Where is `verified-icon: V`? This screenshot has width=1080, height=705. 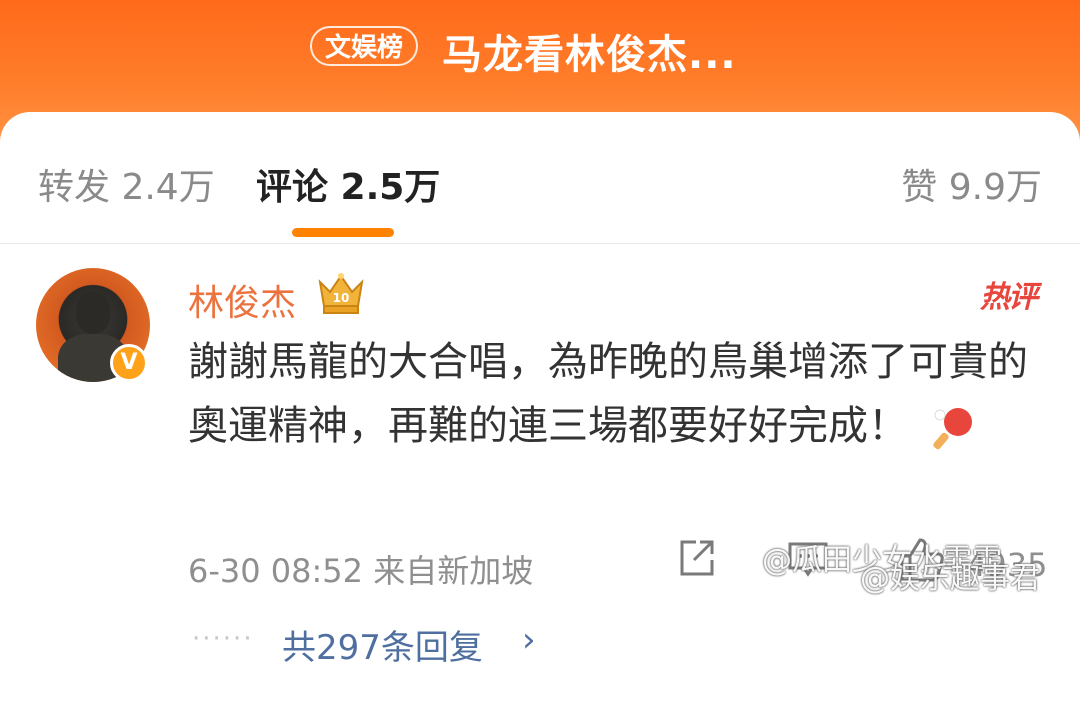
verified-icon: V is located at coordinates (129, 363).